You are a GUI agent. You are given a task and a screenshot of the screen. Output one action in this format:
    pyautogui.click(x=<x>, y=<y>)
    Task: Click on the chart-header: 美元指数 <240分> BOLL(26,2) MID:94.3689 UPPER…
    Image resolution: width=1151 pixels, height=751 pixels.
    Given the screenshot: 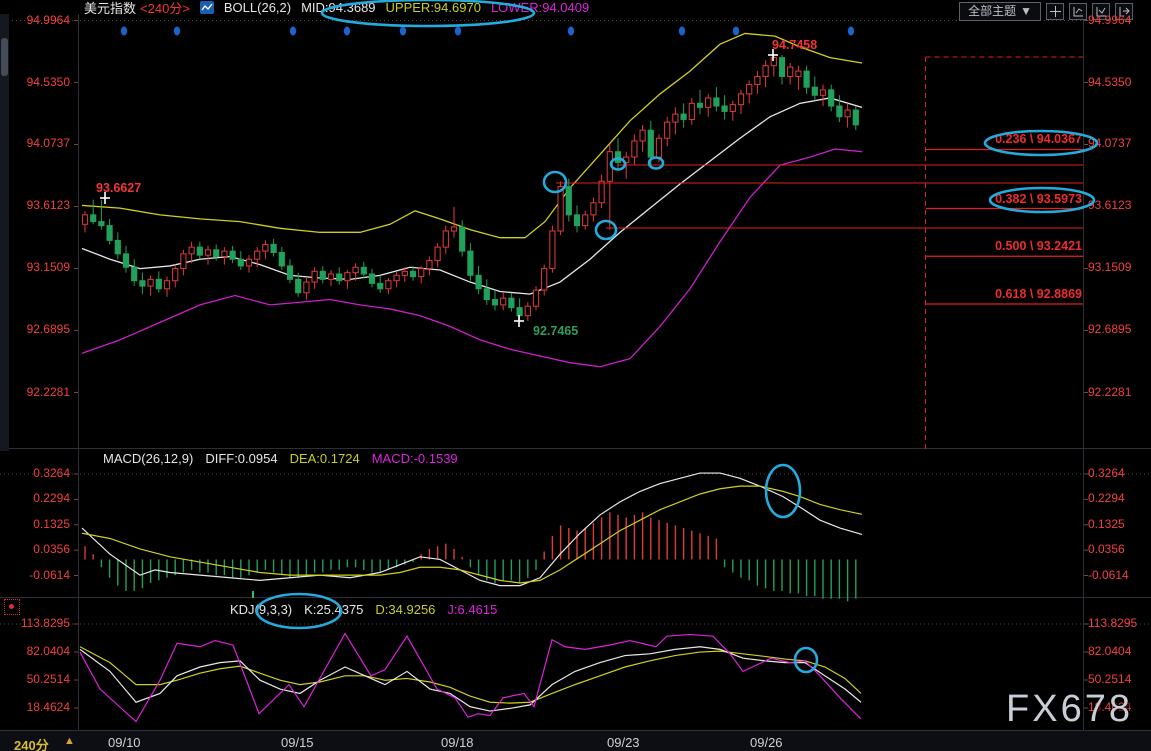 What is the action you would take?
    pyautogui.click(x=337, y=8)
    